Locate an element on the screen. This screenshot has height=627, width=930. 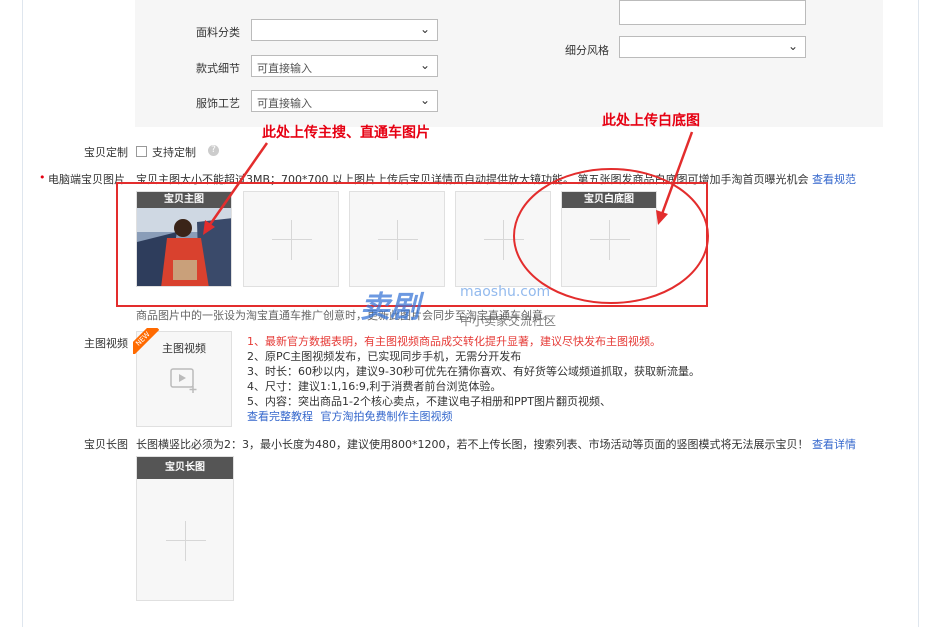
plus-icon is located at coordinates (186, 540).